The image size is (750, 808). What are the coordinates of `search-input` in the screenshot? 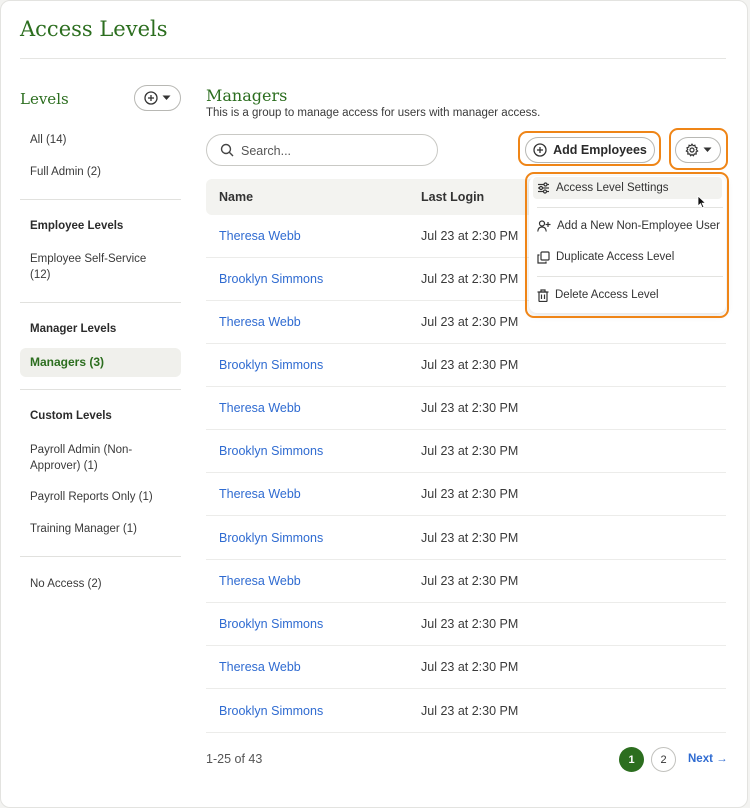 It's located at (333, 150).